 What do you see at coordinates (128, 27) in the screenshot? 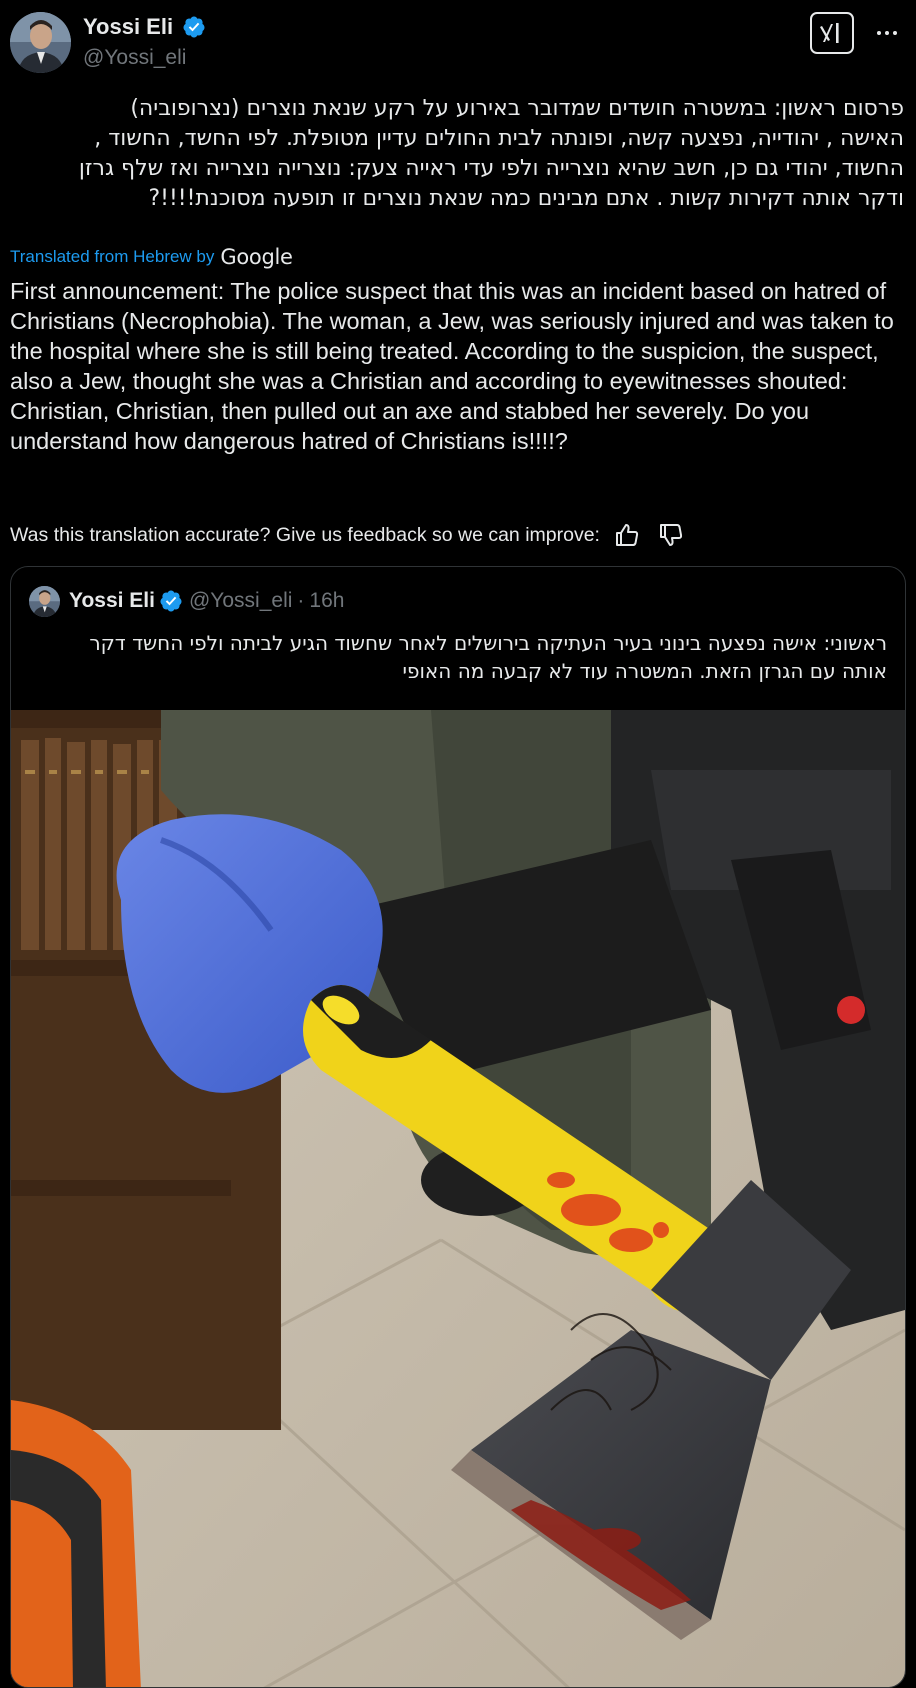
I see `author-name: Yossi Eli` at bounding box center [128, 27].